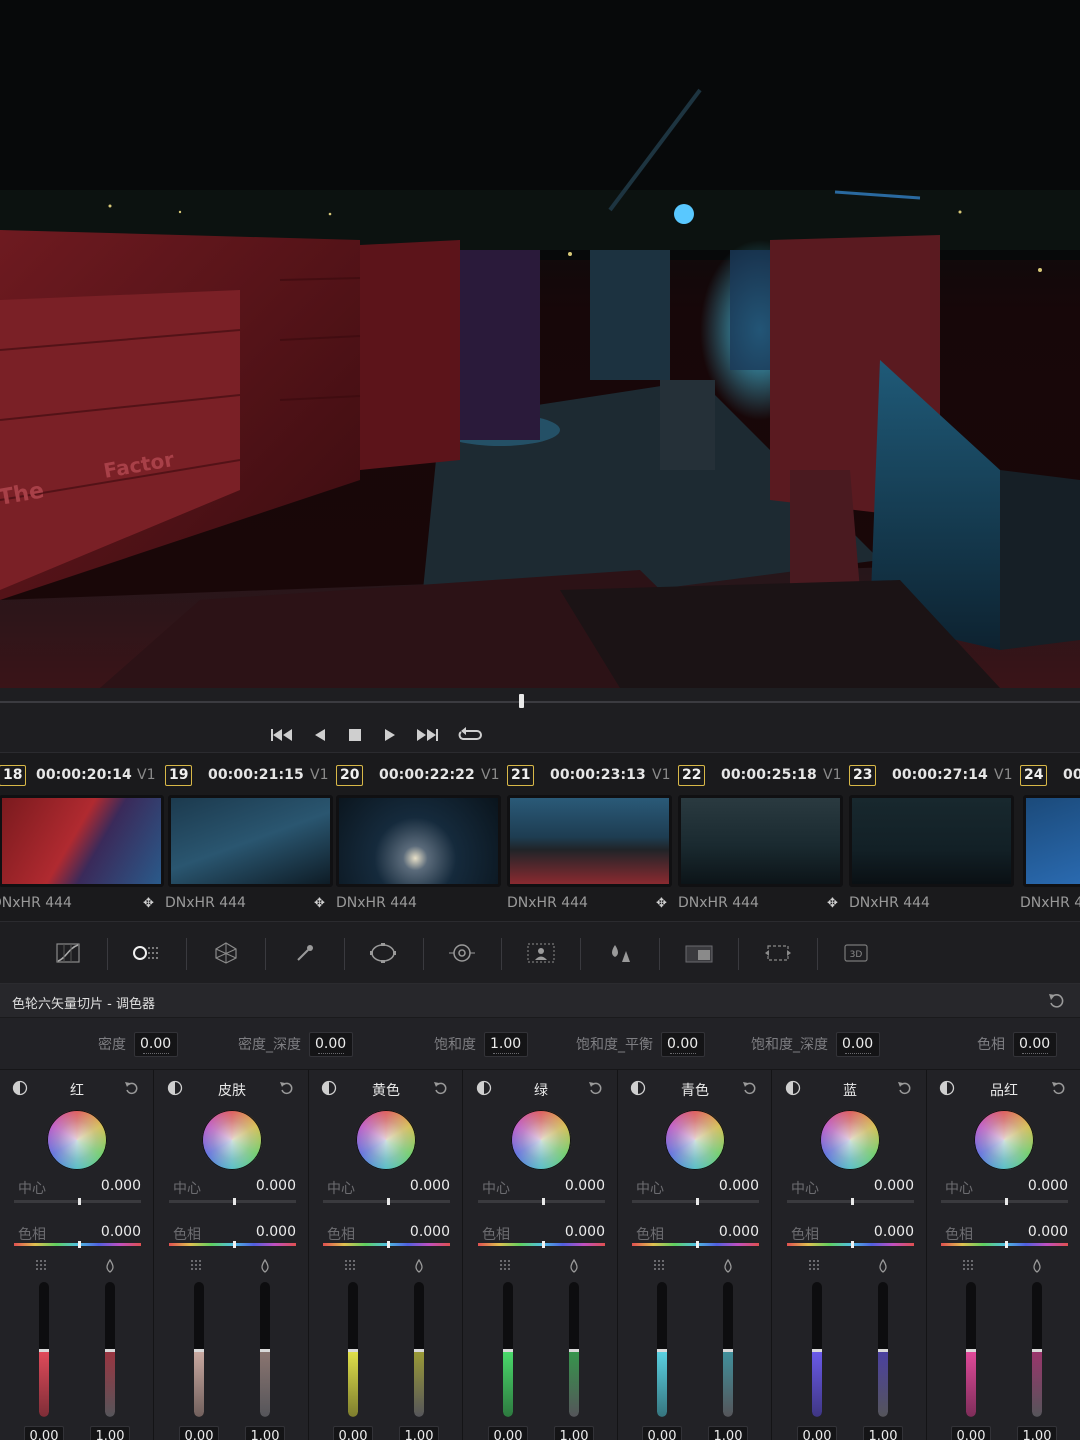 The height and width of the screenshot is (1440, 1080). What do you see at coordinates (620, 953) in the screenshot?
I see `blur-palette-button` at bounding box center [620, 953].